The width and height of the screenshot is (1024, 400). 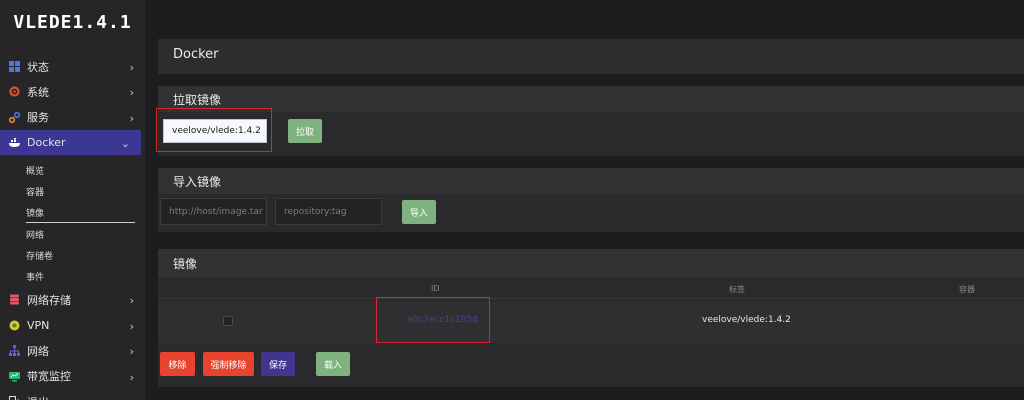 I want to click on load-button: 载入, so click(x=333, y=364).